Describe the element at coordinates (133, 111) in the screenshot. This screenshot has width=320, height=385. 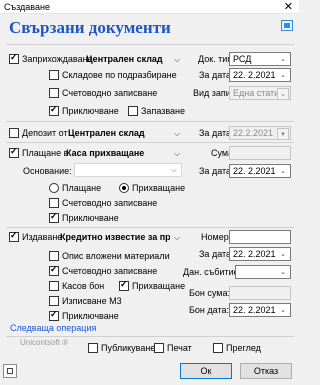
I see `save-checkbox` at that location.